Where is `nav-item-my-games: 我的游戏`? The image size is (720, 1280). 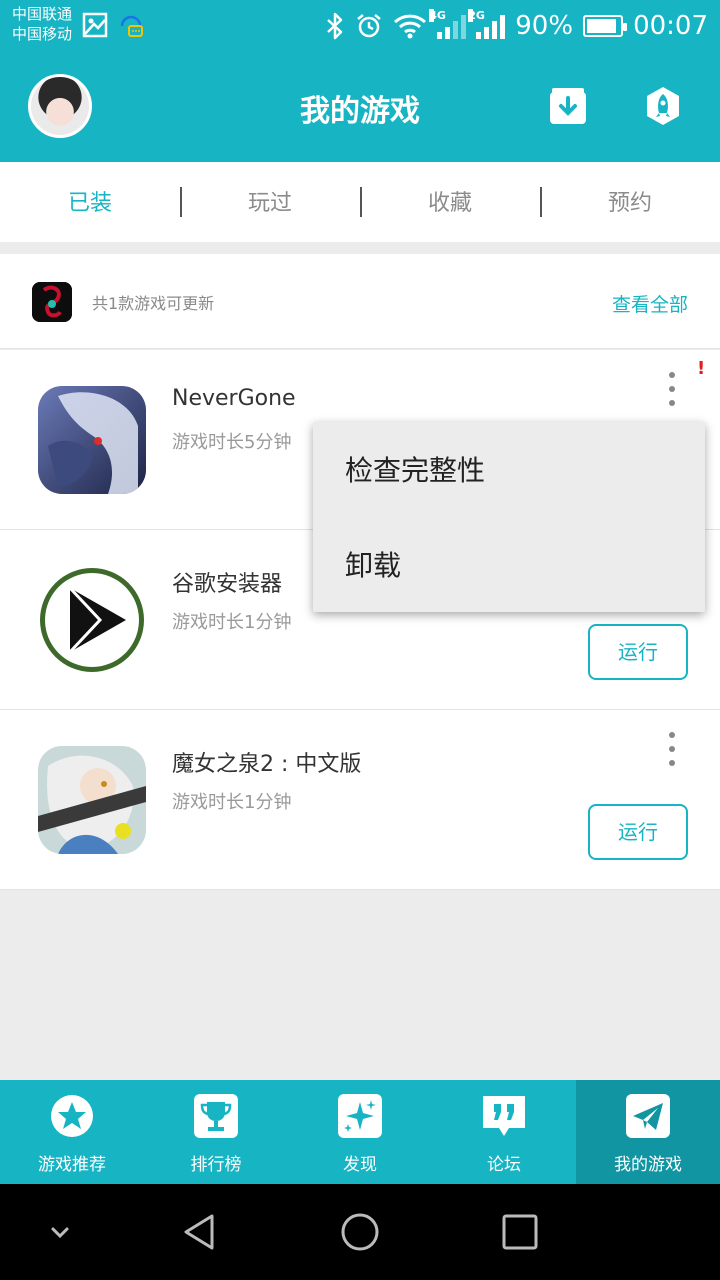
nav-item-my-games: 我的游戏 is located at coordinates (648, 1132).